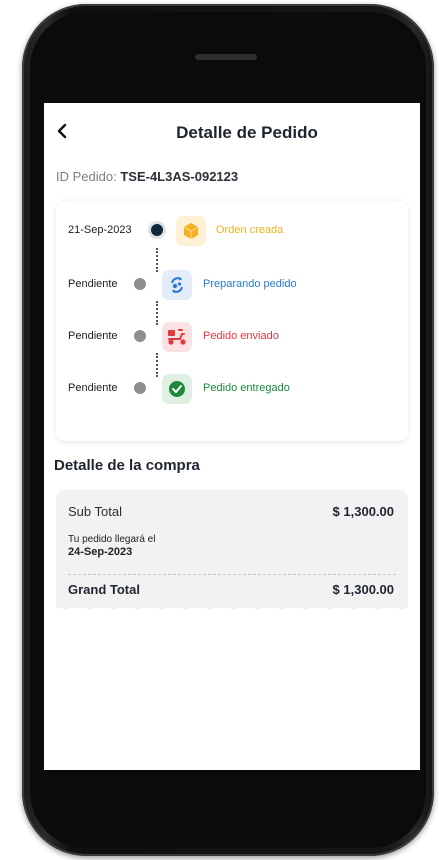 Image resolution: width=439 pixels, height=860 pixels. I want to click on arrival-date: 24-Sep-2023, so click(100, 552).